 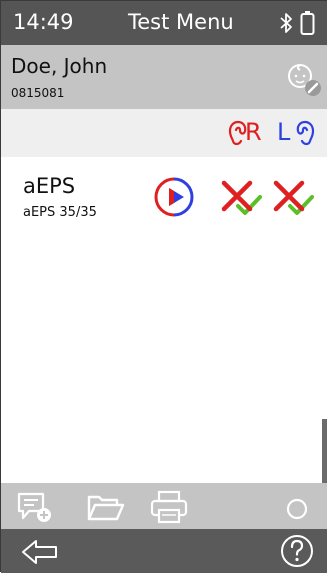 I want to click on test-item-aeps: aEPS aEPS 35/35, so click(x=161, y=197).